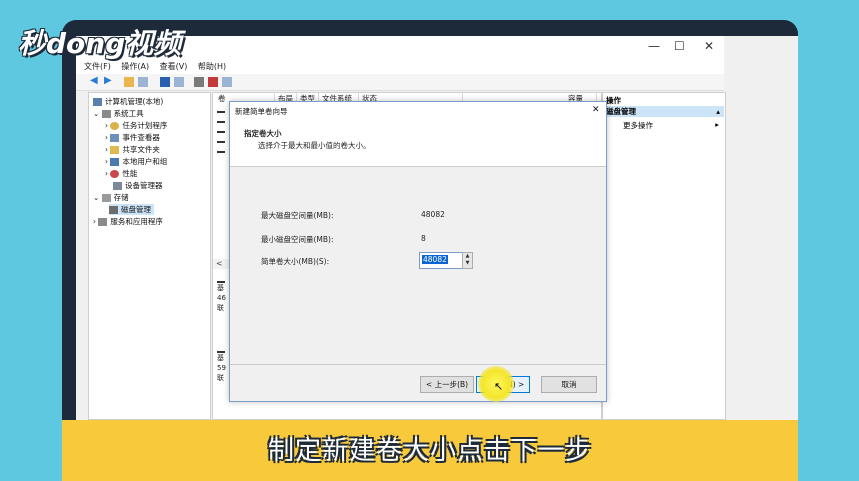 The image size is (859, 481). What do you see at coordinates (97, 102) in the screenshot?
I see `computer-icon` at bounding box center [97, 102].